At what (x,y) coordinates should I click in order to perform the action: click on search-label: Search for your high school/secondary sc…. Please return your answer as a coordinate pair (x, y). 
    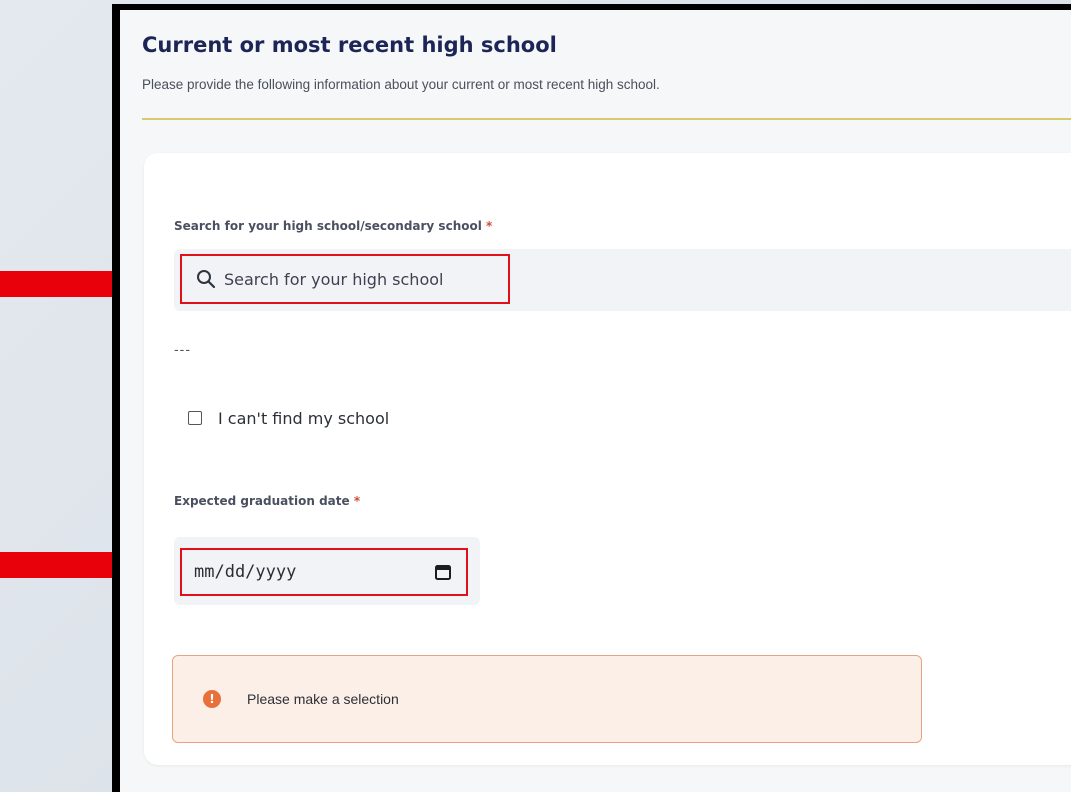
    Looking at the image, I should click on (333, 226).